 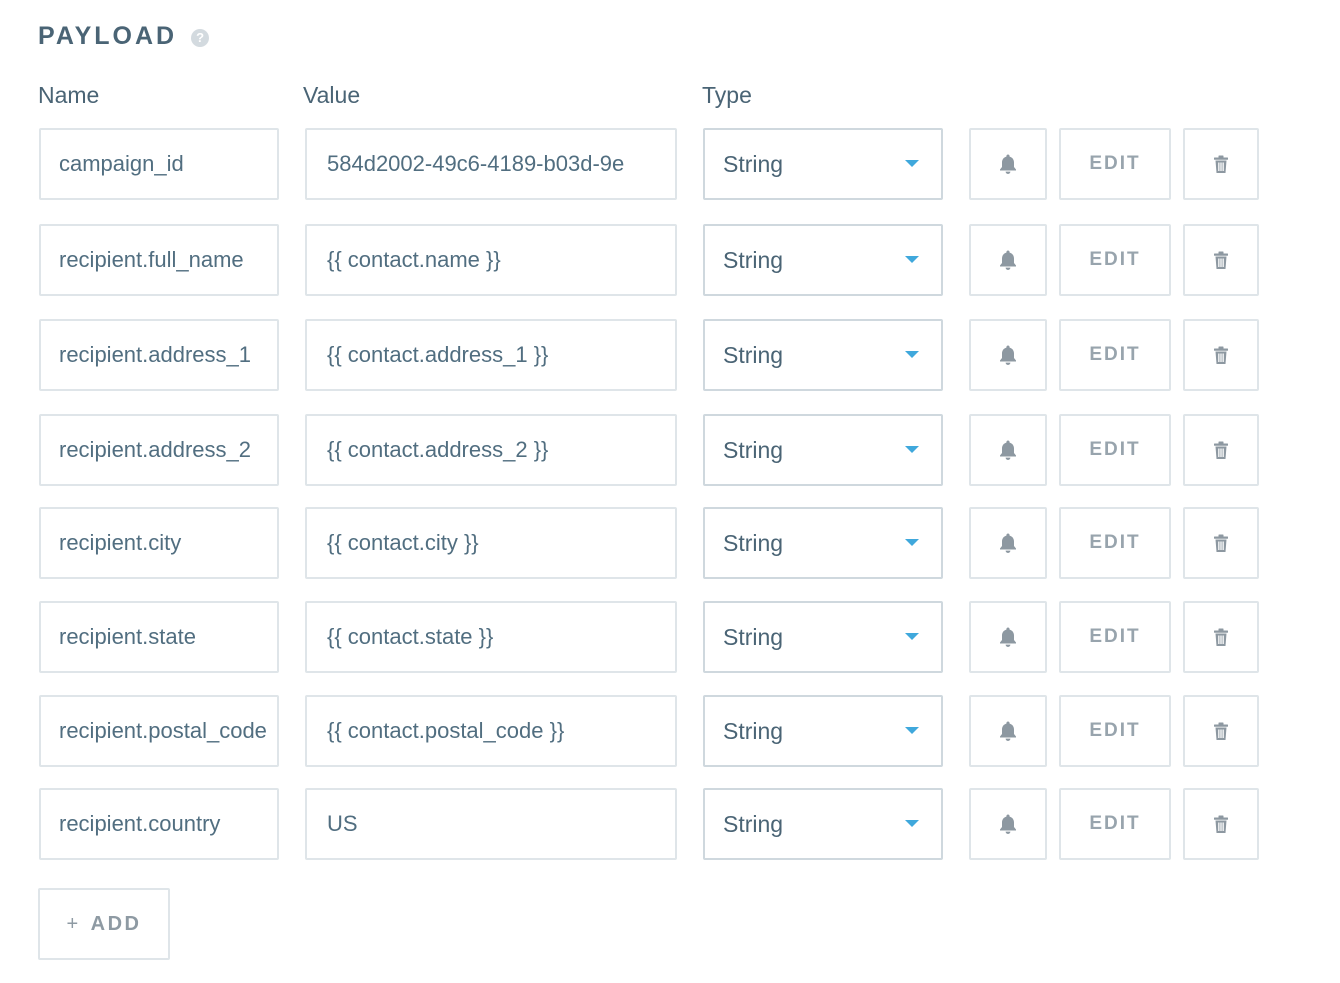 I want to click on payload-row: recipient.country US String EDIT, so click(x=670, y=824).